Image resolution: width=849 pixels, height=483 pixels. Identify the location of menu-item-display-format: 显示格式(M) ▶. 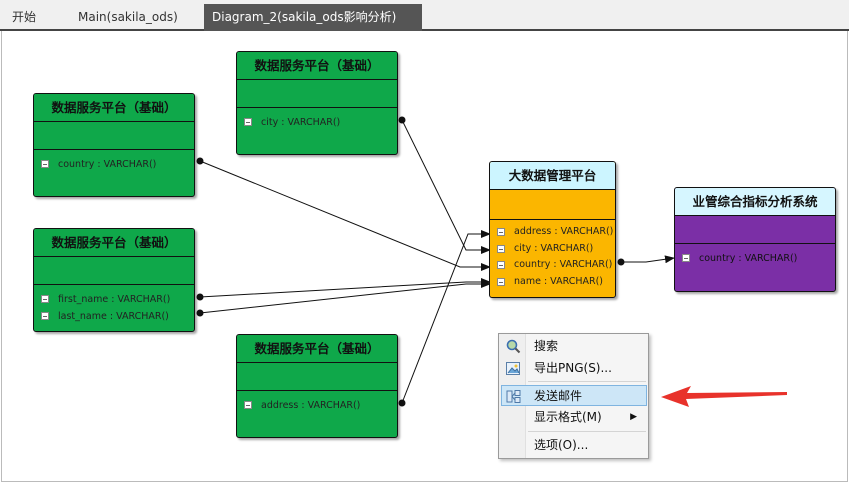
(574, 417).